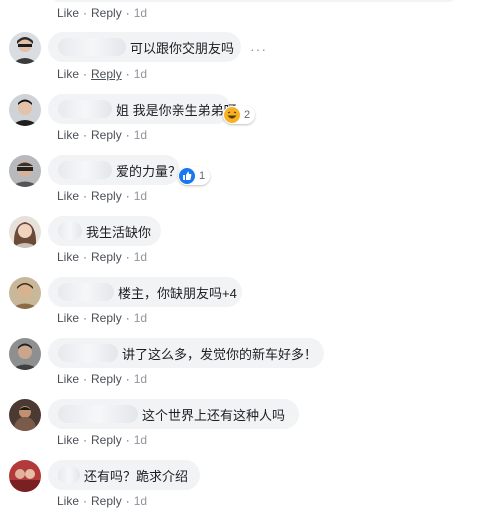 This screenshot has width=497, height=521. What do you see at coordinates (220, 354) in the screenshot?
I see `comment-text: 讲了这么多，发觉你的新车好多！` at bounding box center [220, 354].